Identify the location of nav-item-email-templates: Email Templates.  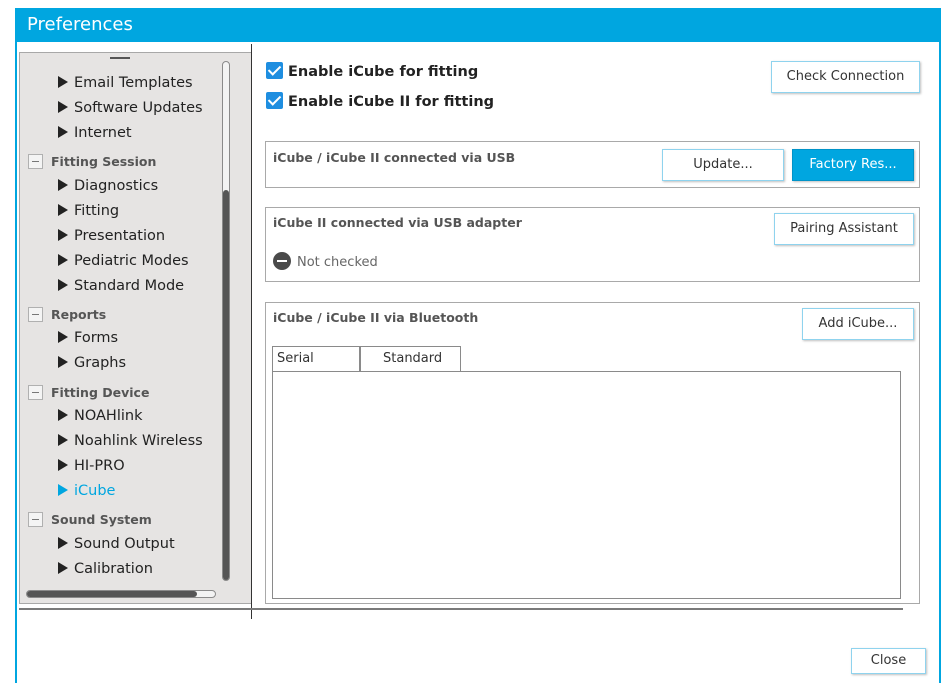
(125, 83).